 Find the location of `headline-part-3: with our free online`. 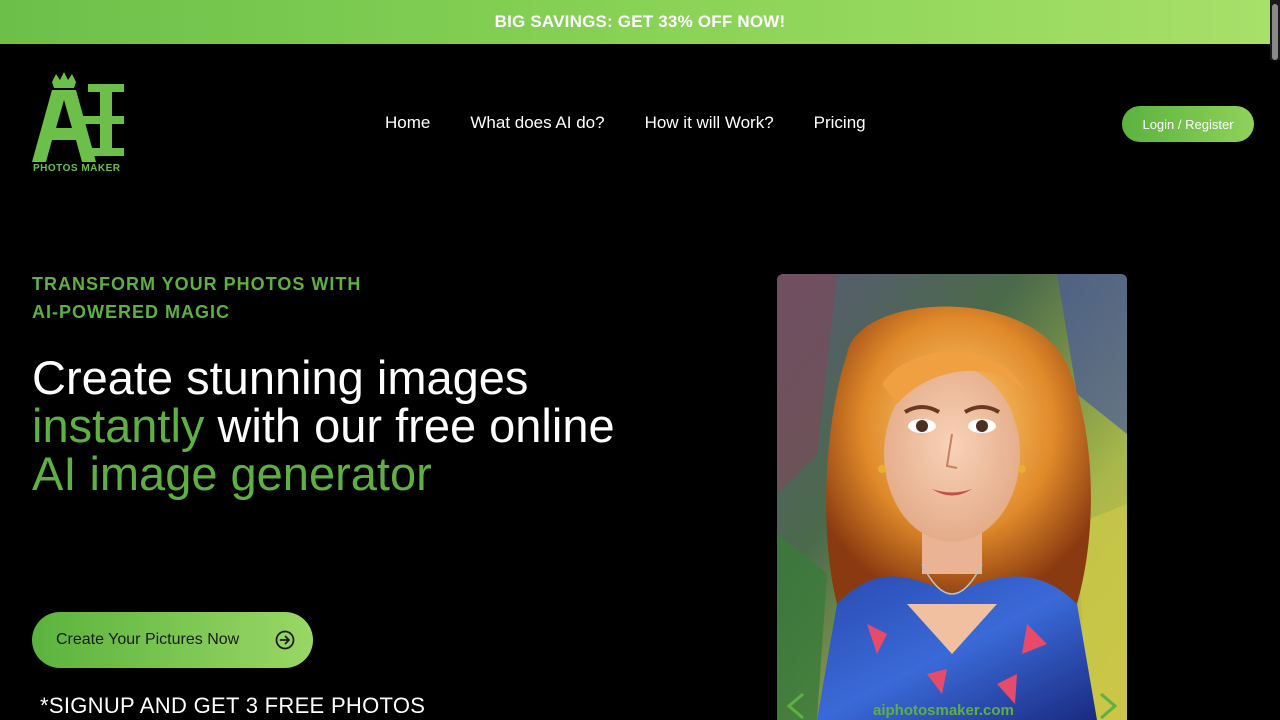

headline-part-3: with our free online is located at coordinates (409, 425).